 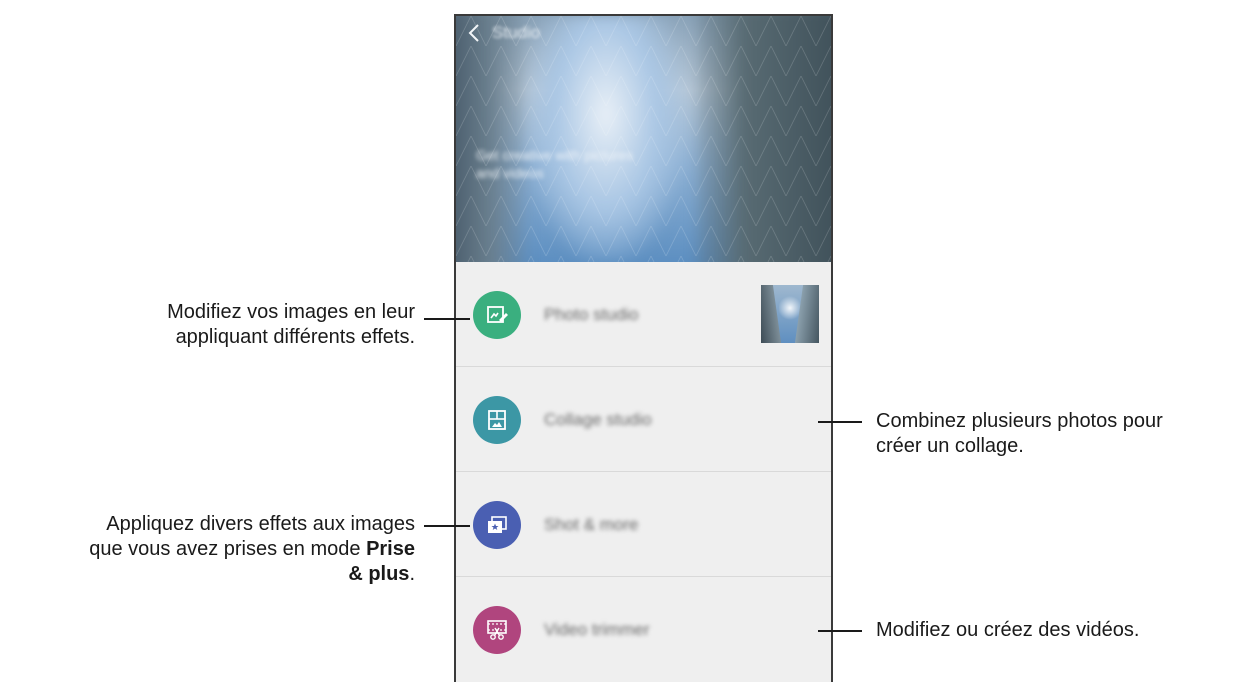 I want to click on chevron-left-icon, so click(x=474, y=33).